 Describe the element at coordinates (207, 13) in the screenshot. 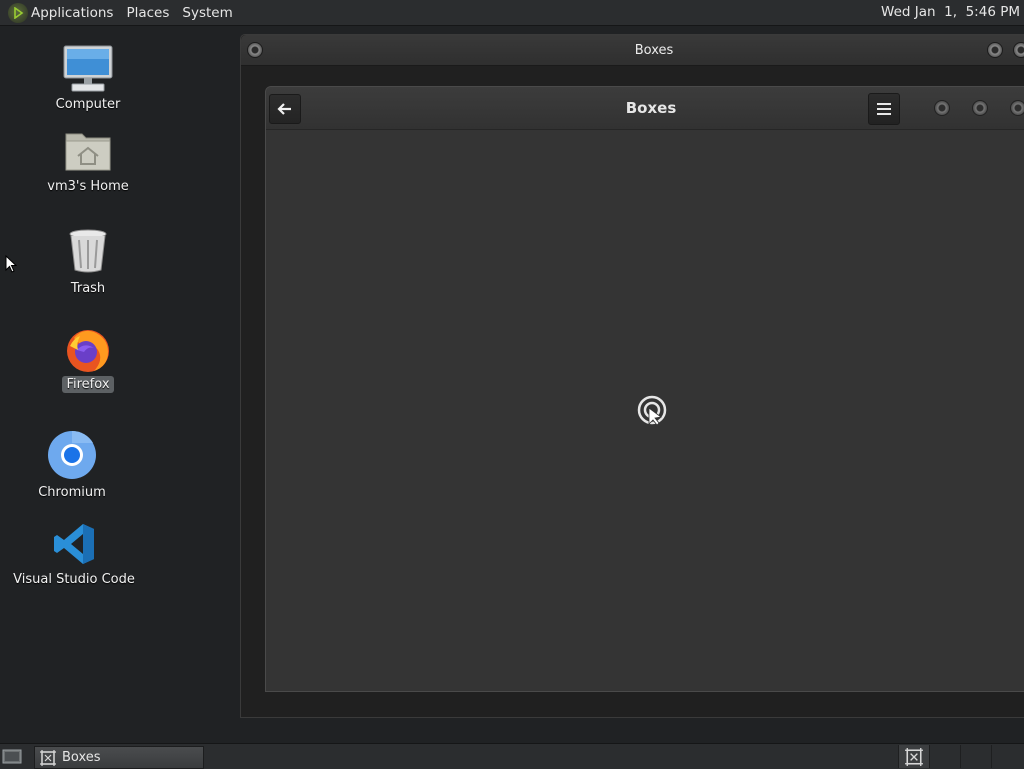

I see `system-menu: System` at that location.